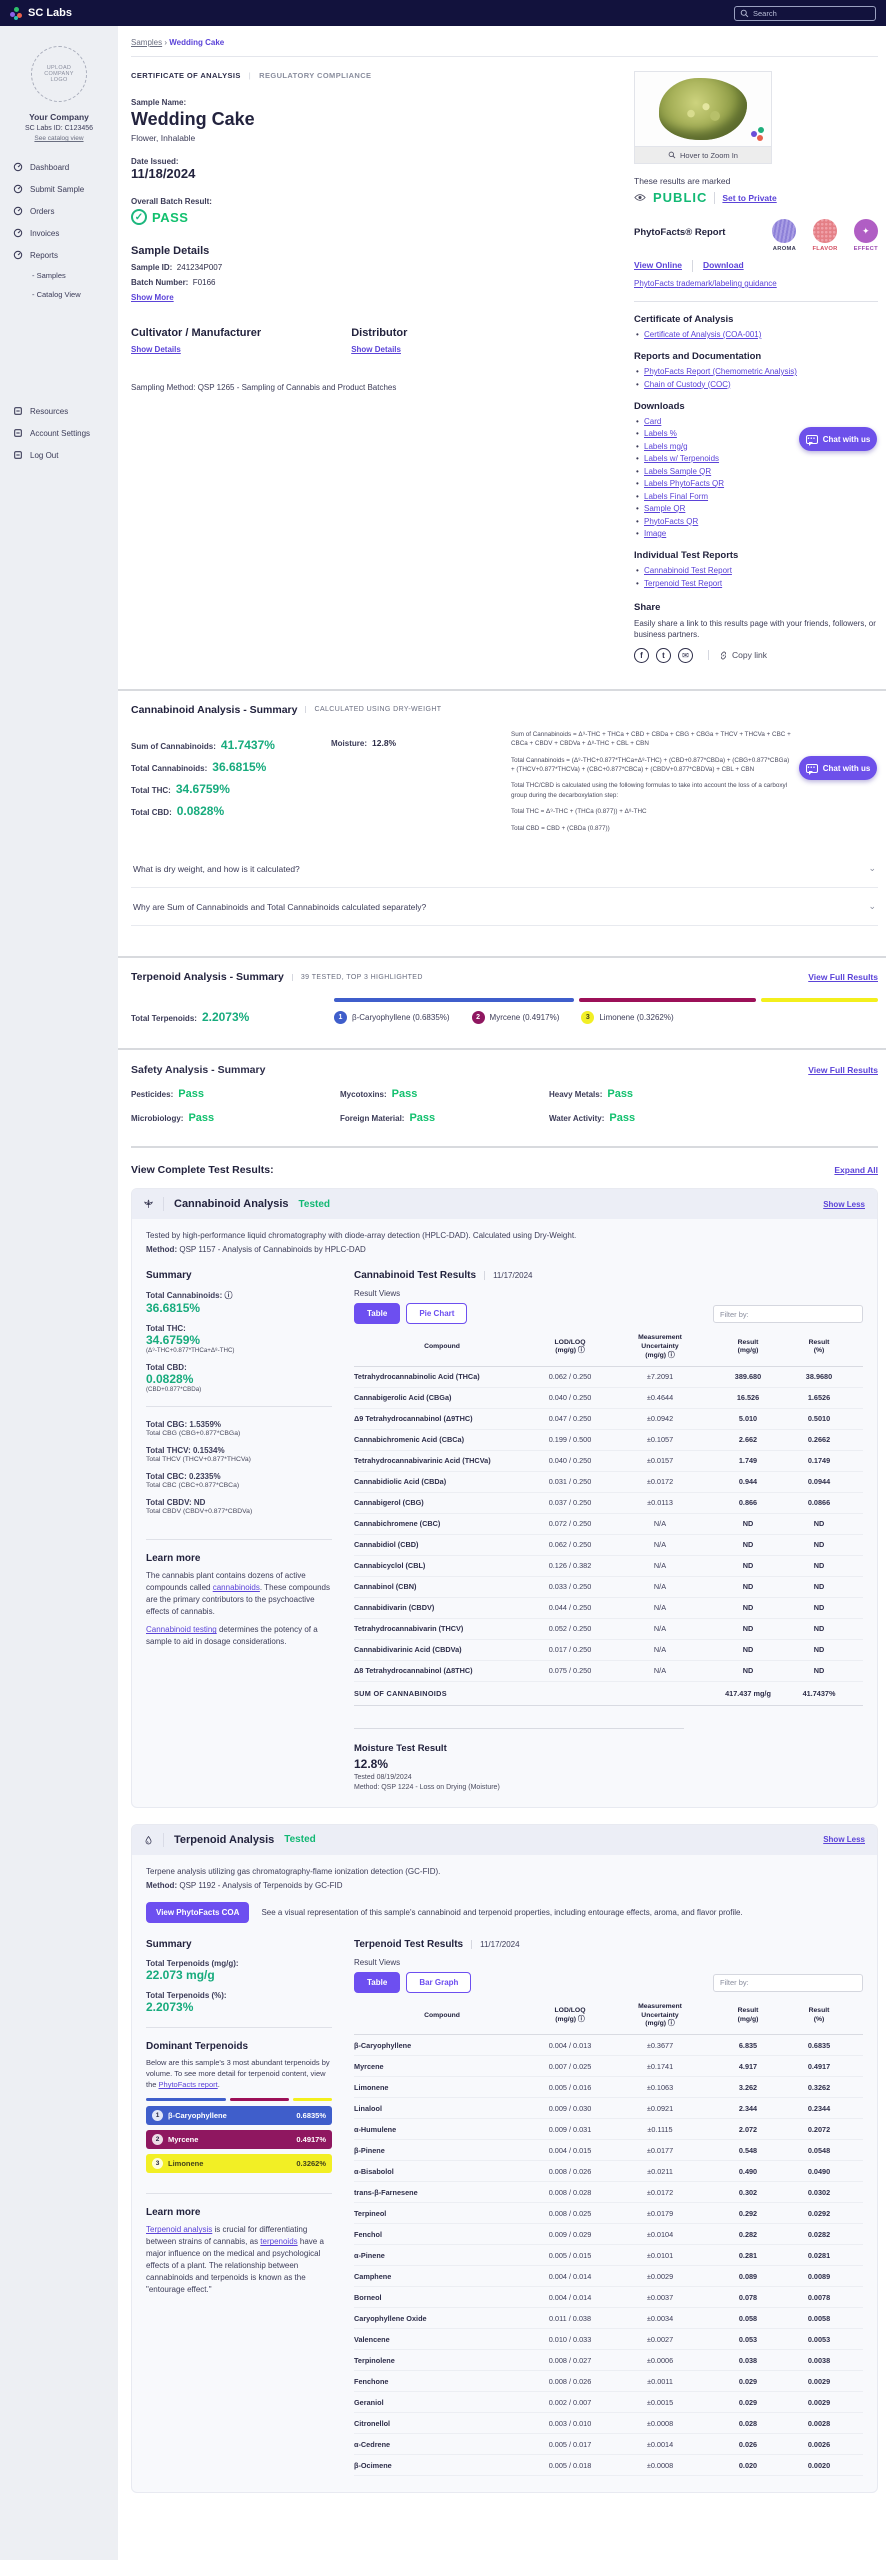 The height and width of the screenshot is (2560, 886). Describe the element at coordinates (663, 655) in the screenshot. I see `twitter-icon: t` at that location.